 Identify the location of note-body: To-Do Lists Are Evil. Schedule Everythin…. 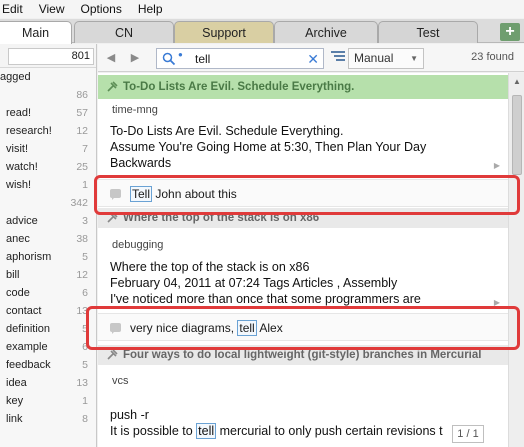
(268, 147).